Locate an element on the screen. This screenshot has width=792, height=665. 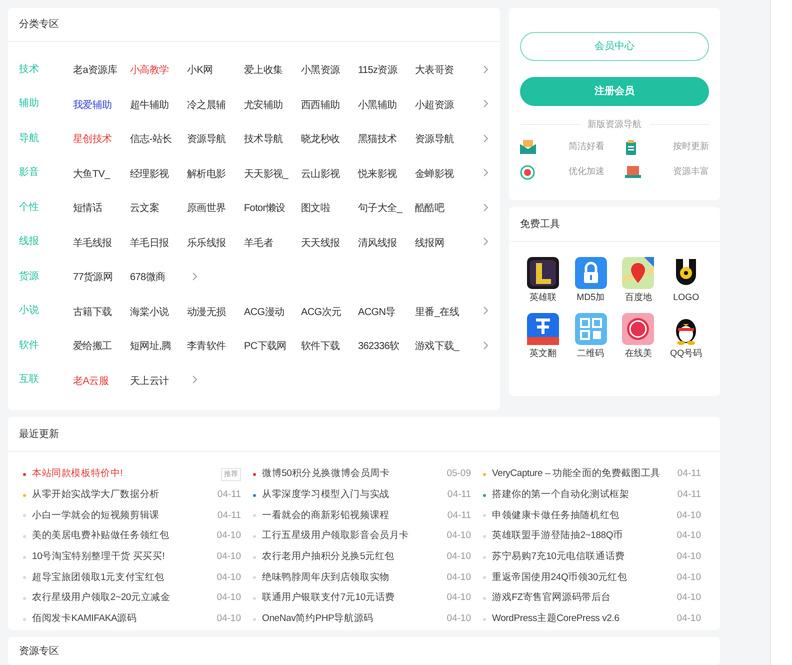
site-link: 362336软 is located at coordinates (379, 346).